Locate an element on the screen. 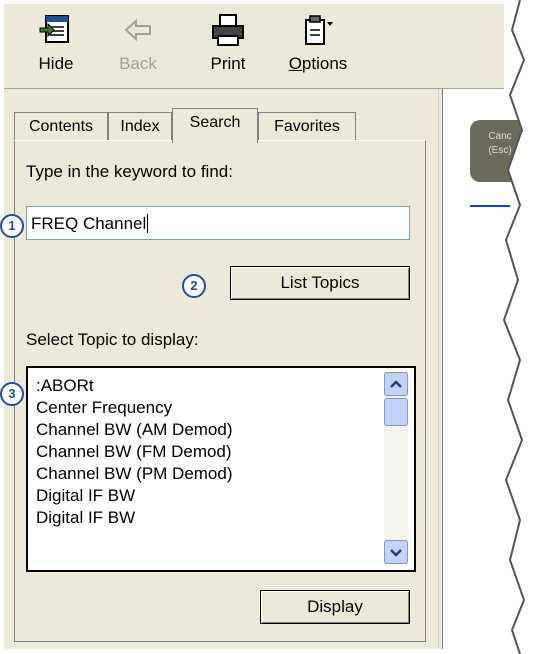 The height and width of the screenshot is (654, 546). tab-index: Index is located at coordinates (140, 126).